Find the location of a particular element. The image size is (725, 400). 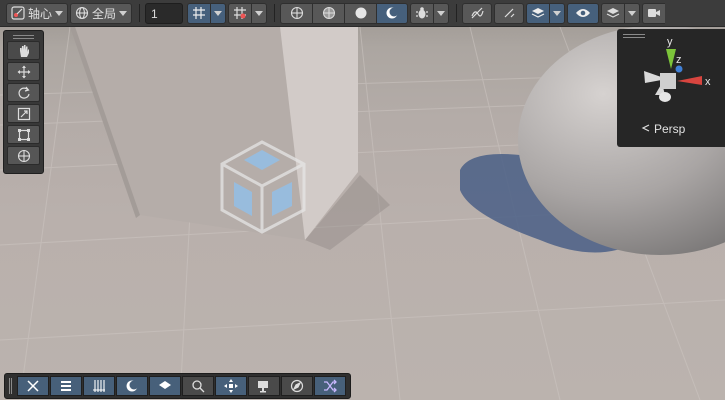

wireframe-sphere-icon is located at coordinates (297, 13).